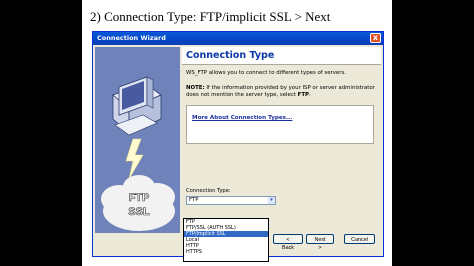 The height and width of the screenshot is (266, 474). I want to click on cancel-button: Cancel, so click(359, 239).